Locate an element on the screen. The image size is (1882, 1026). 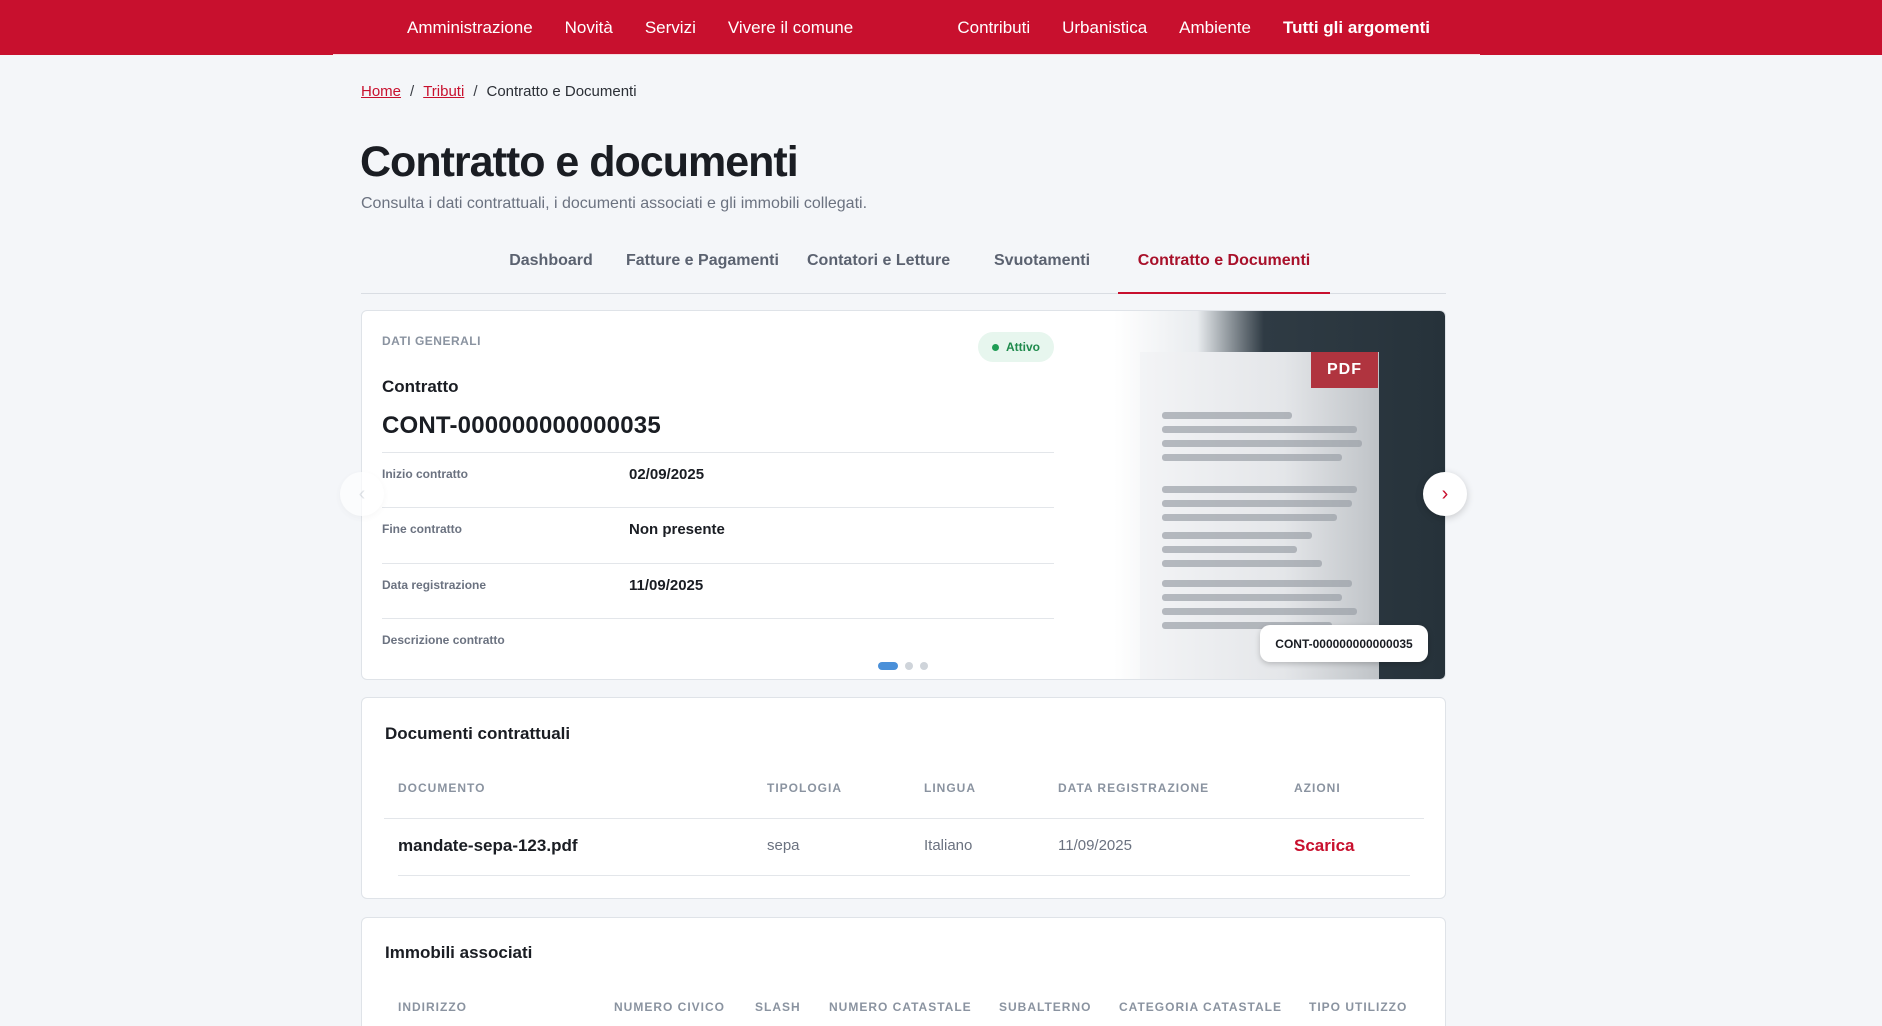
field-row-inizio-contratto: Inizio contratto 02/09/2025 is located at coordinates (718, 479).